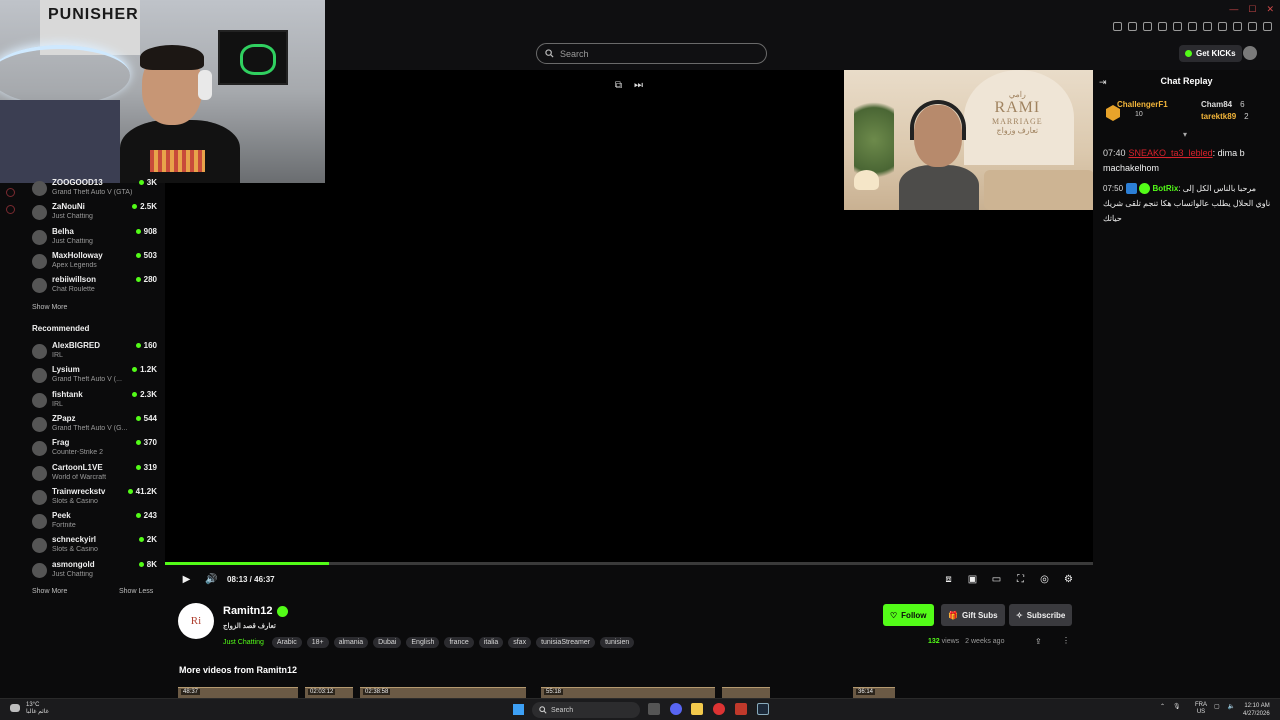 This screenshot has width=1280, height=720. Describe the element at coordinates (423, 642) in the screenshot. I see `tag-chip: English` at that location.